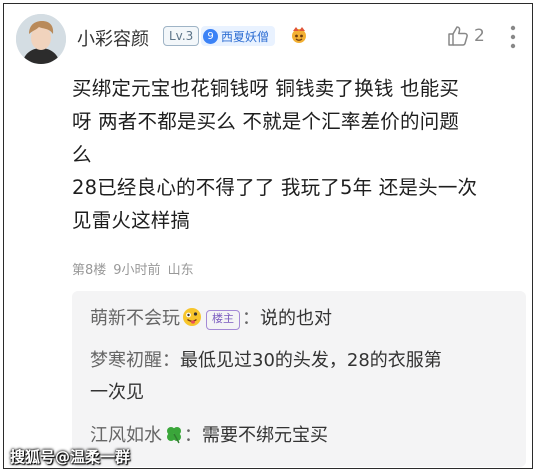  I want to click on floor-number: 第8楼, so click(89, 270).